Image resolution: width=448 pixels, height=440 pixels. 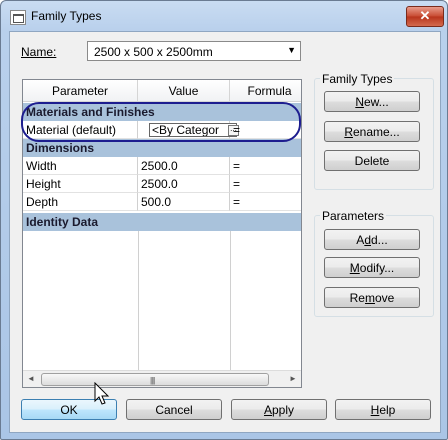 I want to click on grip-icon: ||||, so click(x=152, y=380).